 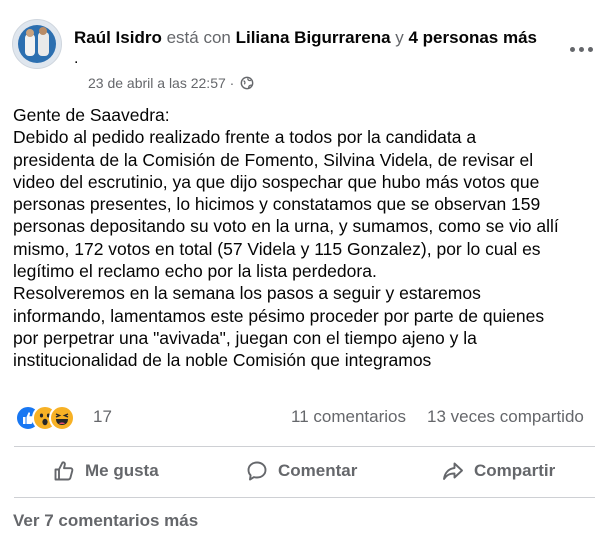 I want to click on like-button: Me gusta, so click(x=105, y=471).